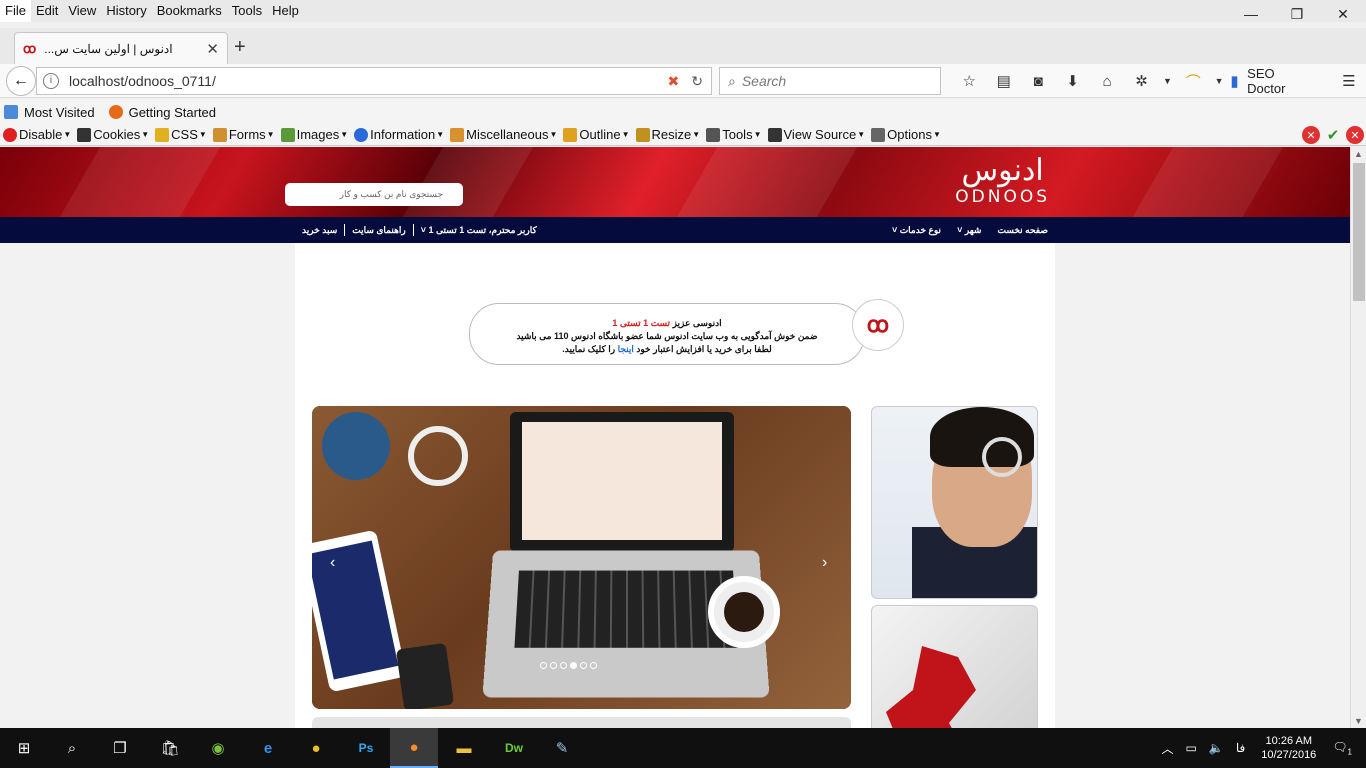 The height and width of the screenshot is (768, 1366). I want to click on site-search-input: جستجوی نام بن کسب و کار, so click(374, 194).